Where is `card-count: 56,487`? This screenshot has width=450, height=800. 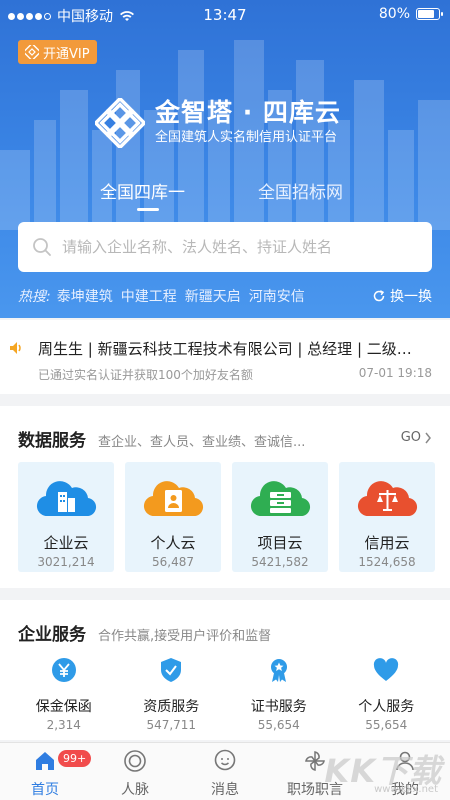
card-count: 56,487 is located at coordinates (173, 562).